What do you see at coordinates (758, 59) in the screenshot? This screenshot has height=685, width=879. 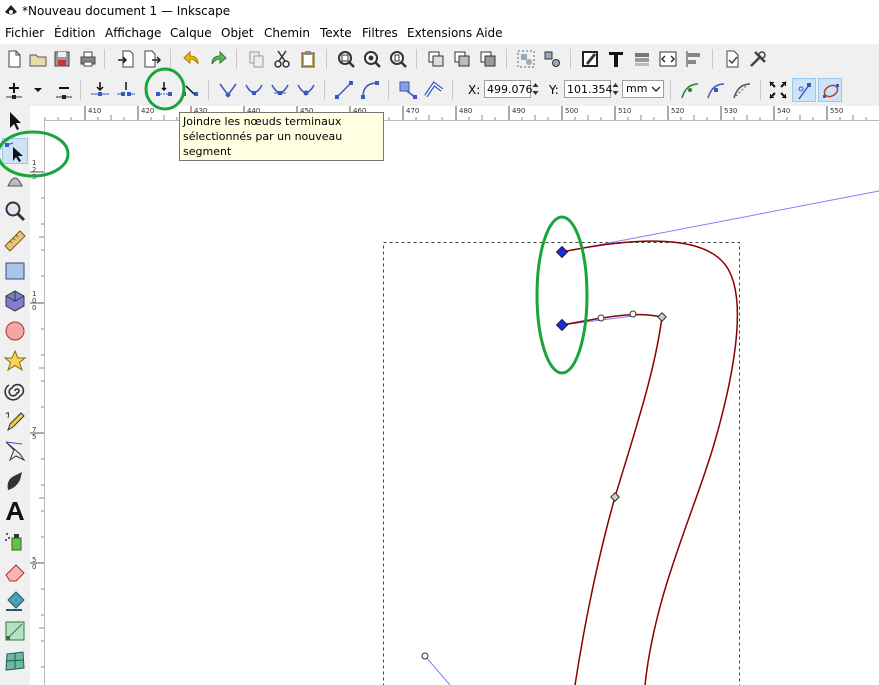 I see `preferences-button` at bounding box center [758, 59].